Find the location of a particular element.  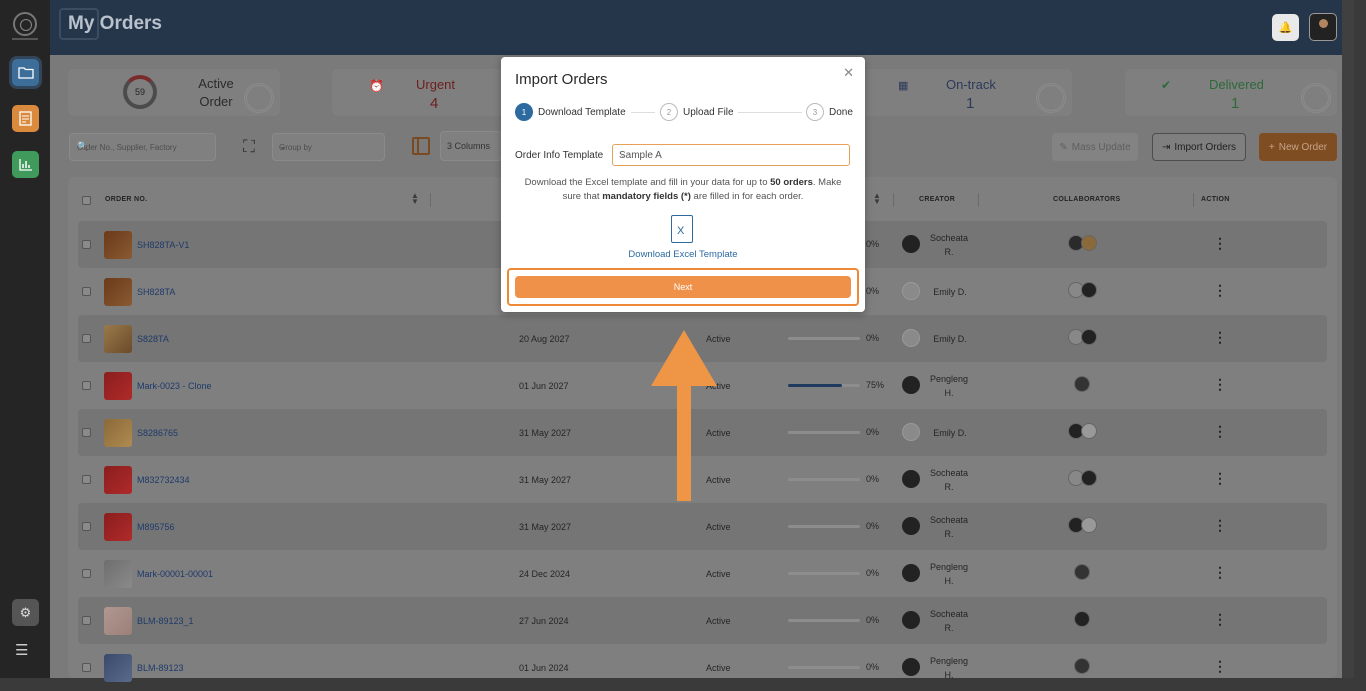

table-row: S8286765 31 May 2027 Active 0% Emily D. ⋮ is located at coordinates (702, 432).